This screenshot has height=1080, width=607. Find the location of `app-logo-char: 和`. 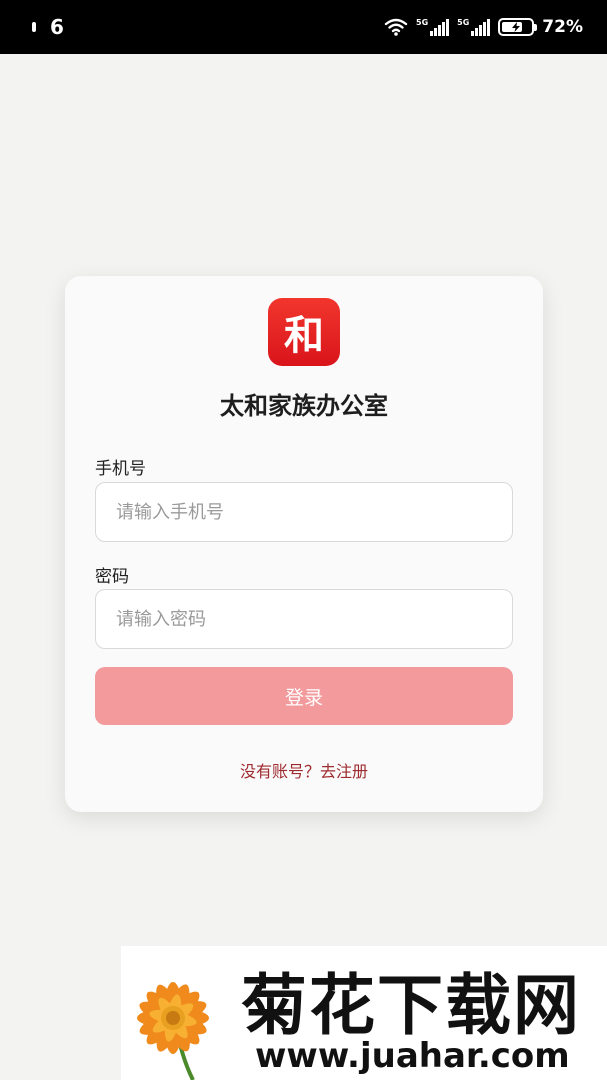

app-logo-char: 和 is located at coordinates (304, 335).